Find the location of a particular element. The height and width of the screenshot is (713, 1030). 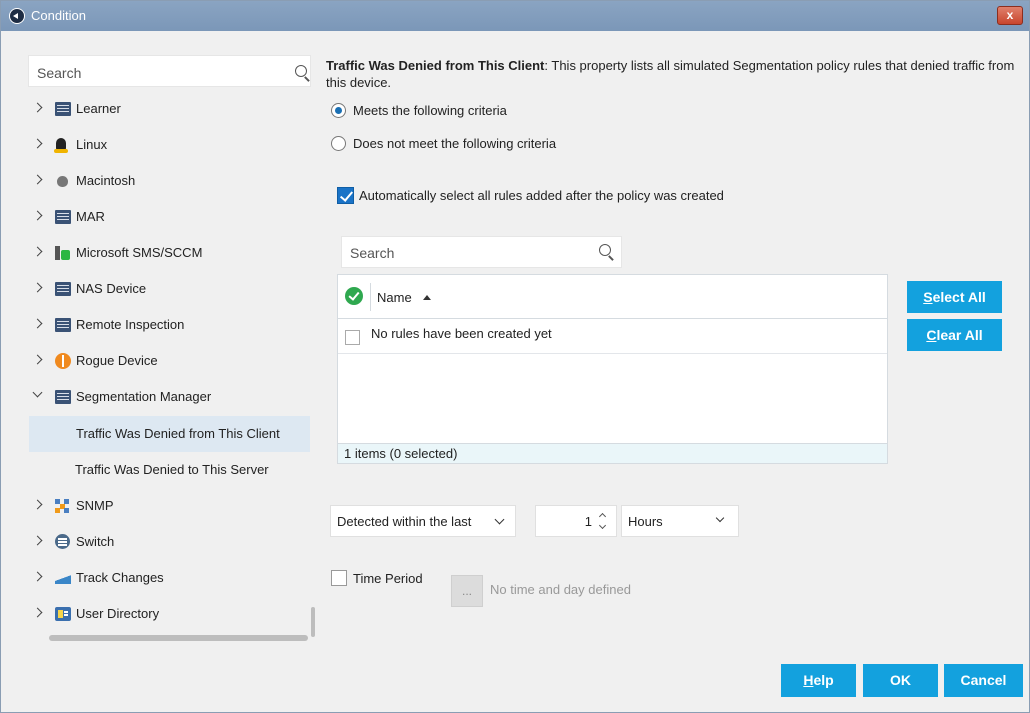

tree-item-label: Traffic Was Denied from This Client is located at coordinates (178, 433).